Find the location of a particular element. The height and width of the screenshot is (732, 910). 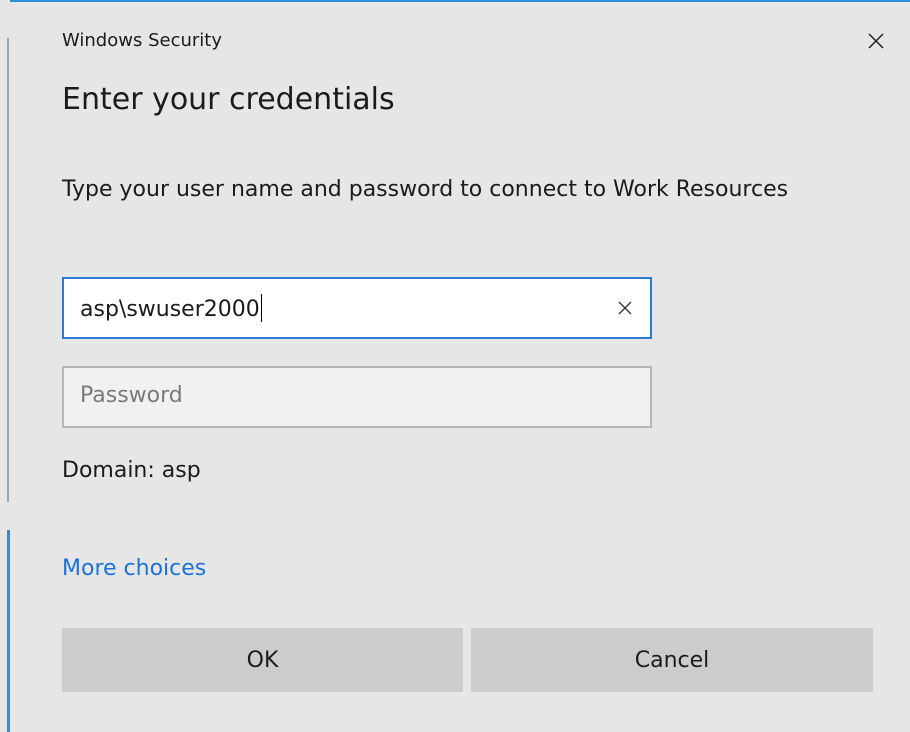

close-icon is located at coordinates (876, 41).